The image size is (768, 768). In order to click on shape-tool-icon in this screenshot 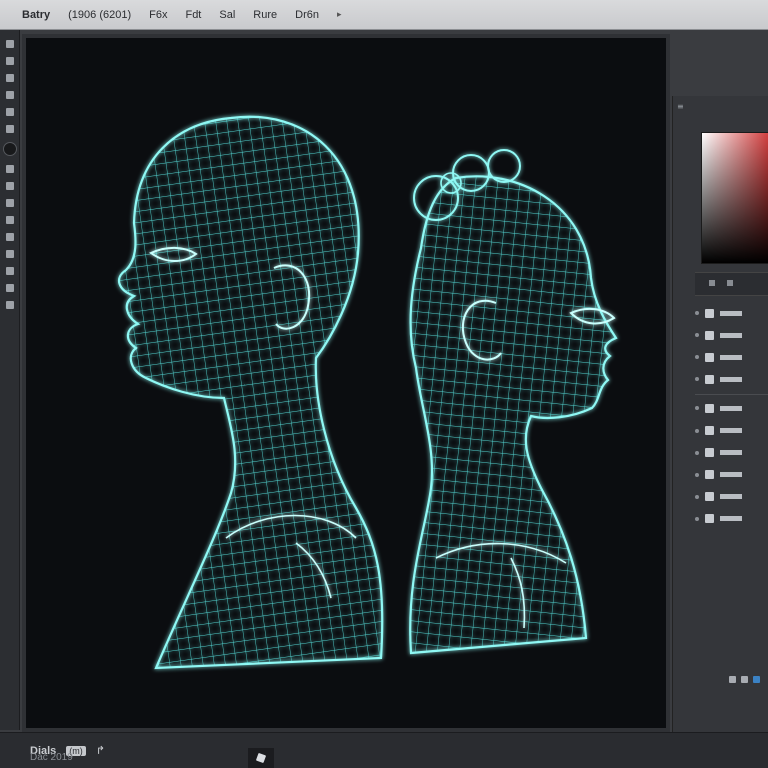, I will do `click(9, 220)`.